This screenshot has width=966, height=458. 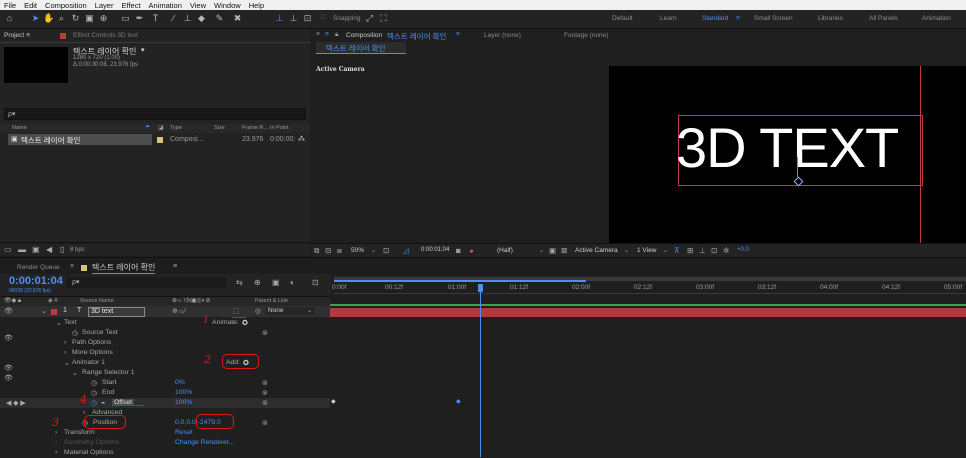 What do you see at coordinates (165, 423) in the screenshot?
I see `property-position: ◷ Position 0.0,0.0,-2479.0 ⊚` at bounding box center [165, 423].